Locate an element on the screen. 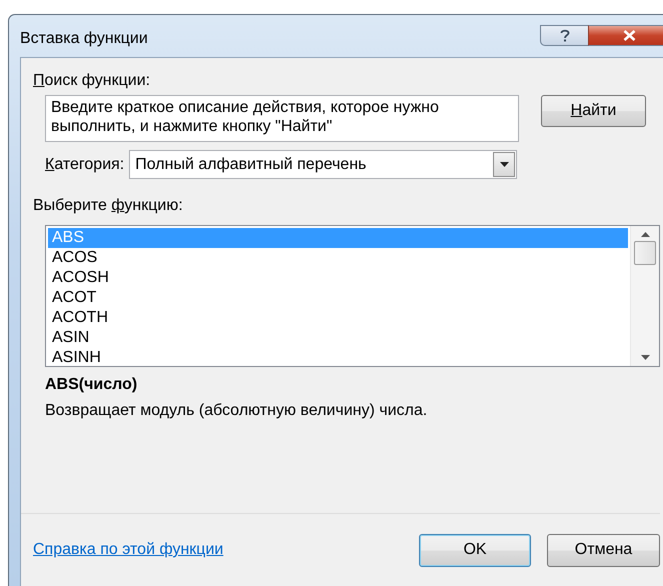  scroll-thumb is located at coordinates (645, 253).